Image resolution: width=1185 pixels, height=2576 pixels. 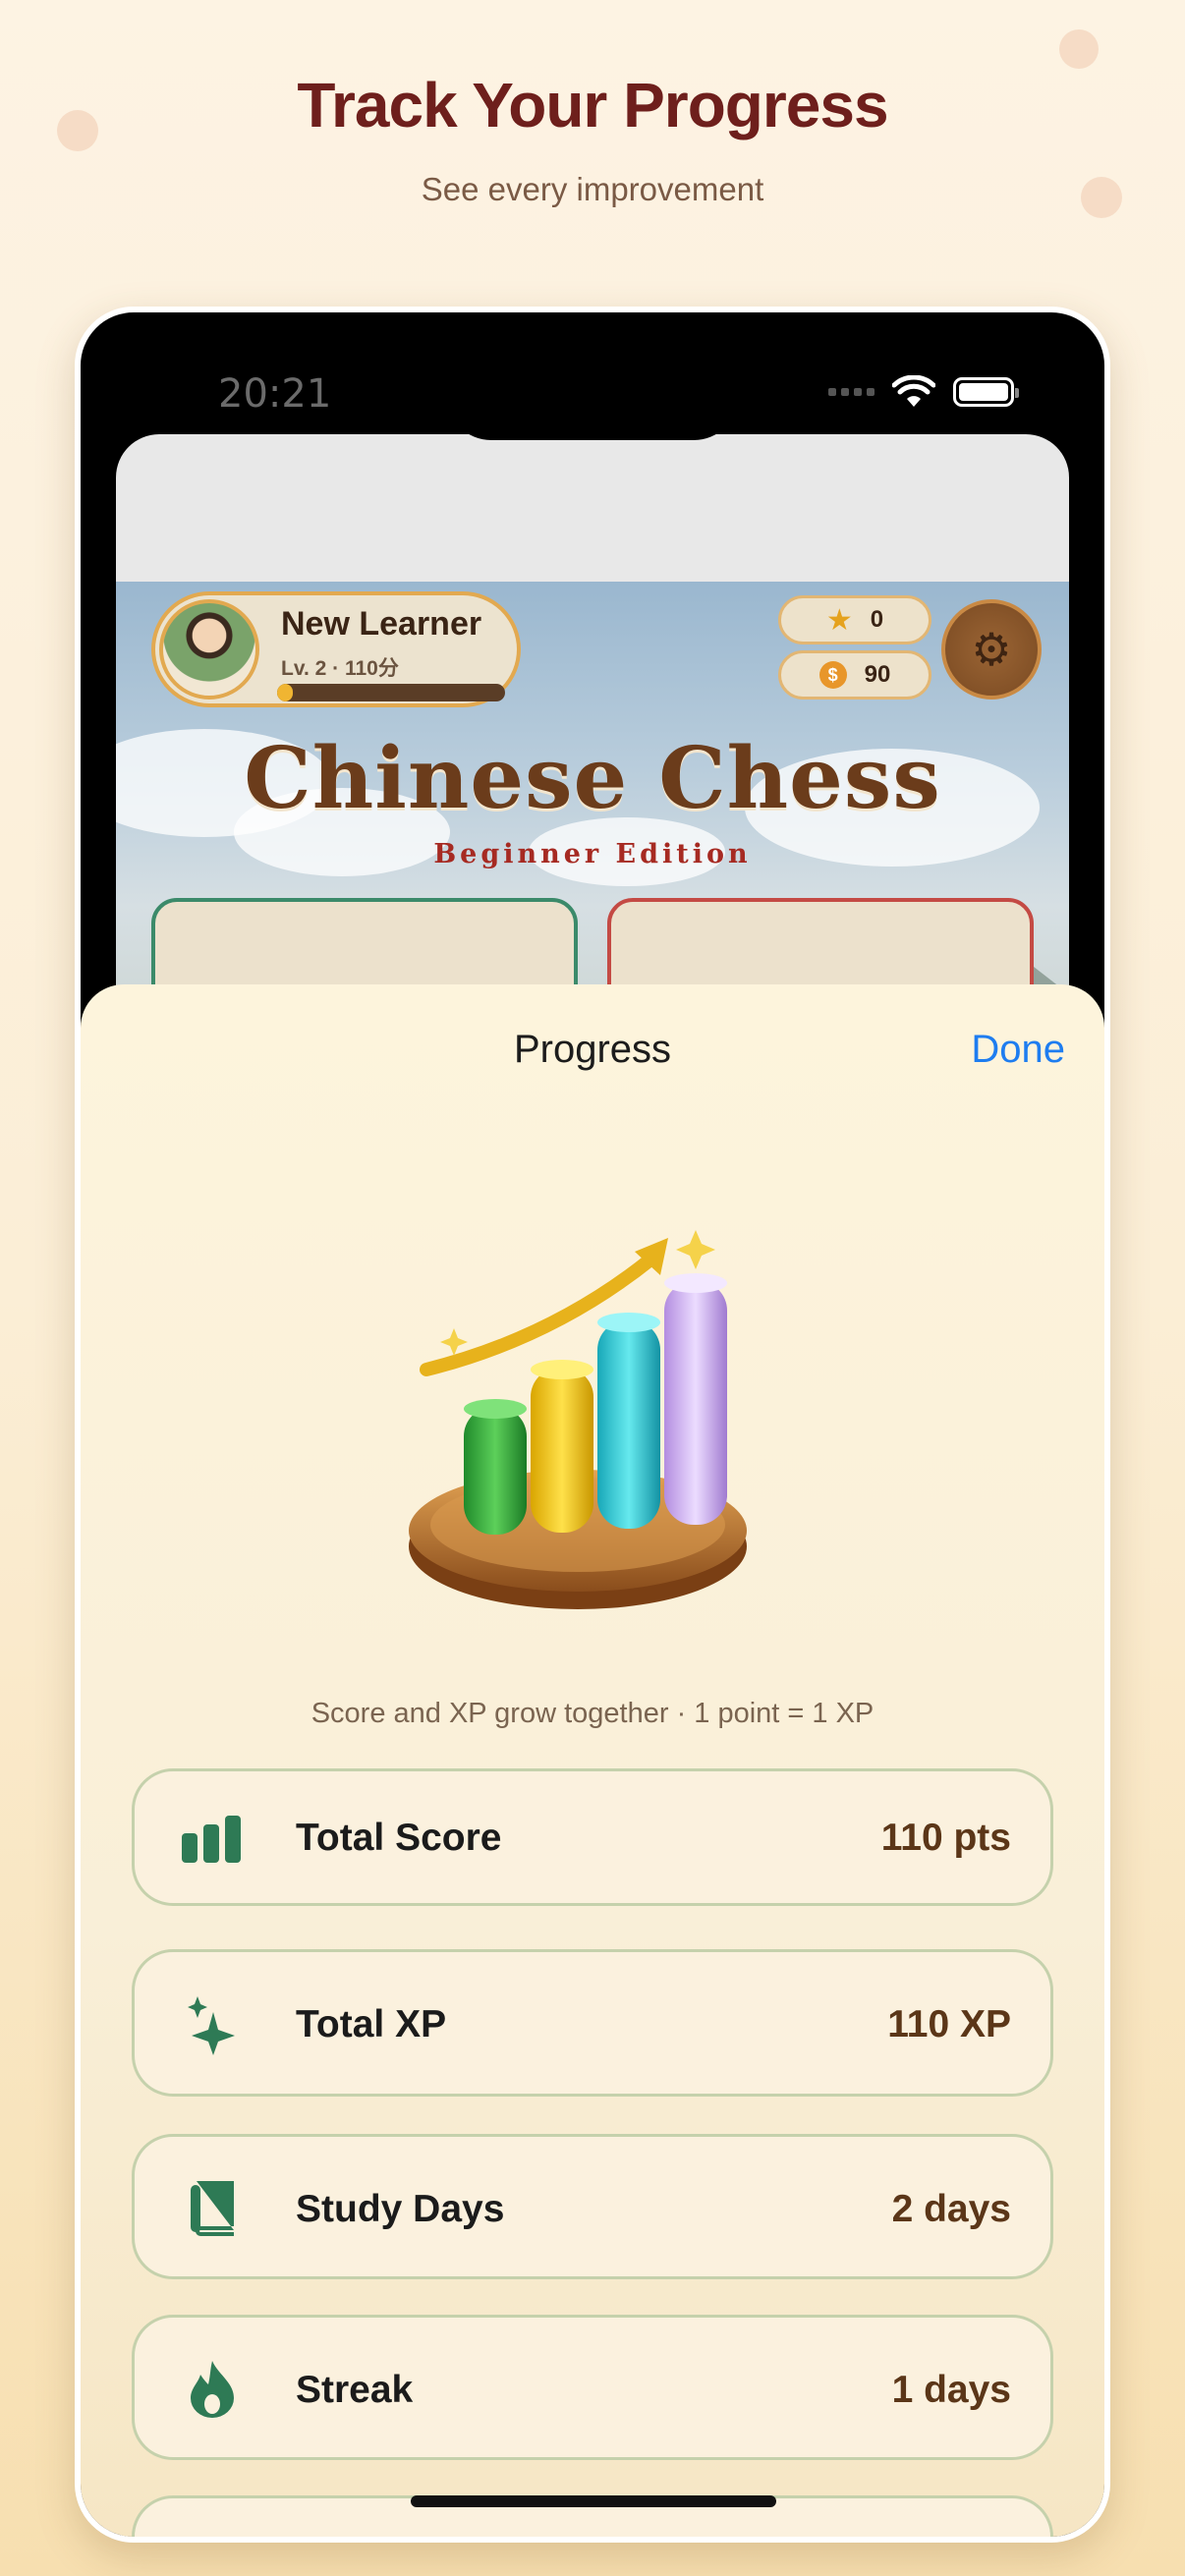 What do you see at coordinates (578, 1419) in the screenshot?
I see `progress-chart-illustration` at bounding box center [578, 1419].